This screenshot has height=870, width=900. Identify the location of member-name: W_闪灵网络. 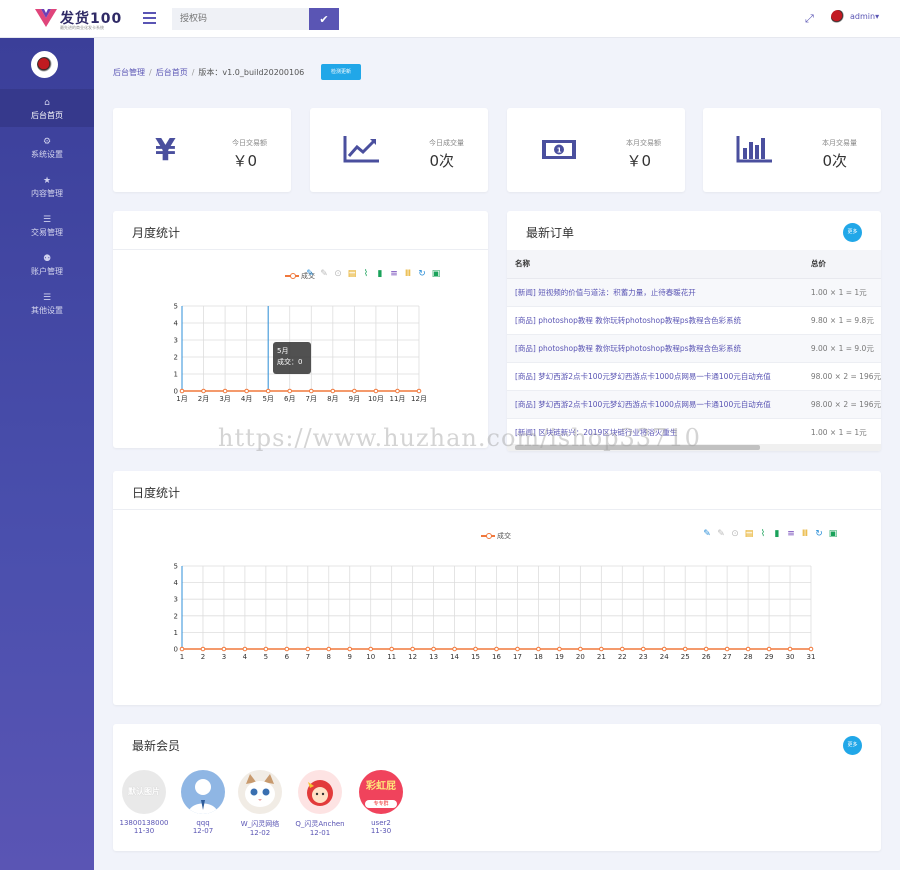
(260, 824).